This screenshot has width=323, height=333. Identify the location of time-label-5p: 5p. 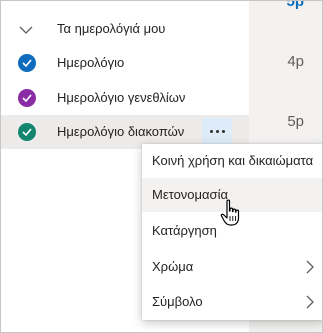
(295, 121).